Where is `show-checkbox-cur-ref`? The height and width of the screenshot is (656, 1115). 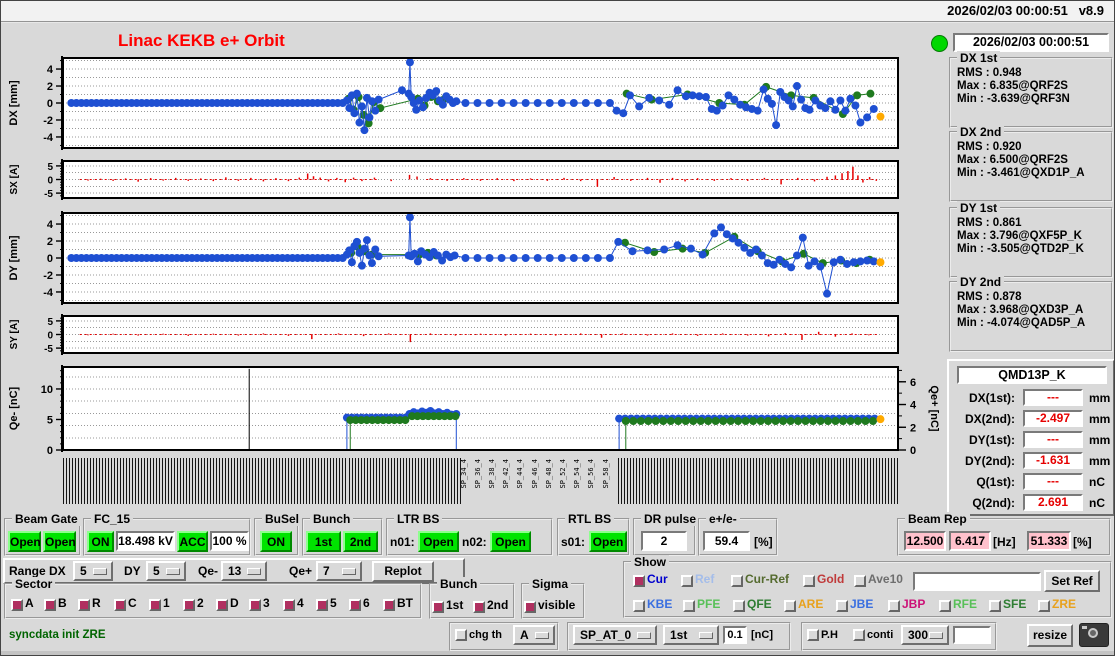
show-checkbox-cur-ref is located at coordinates (737, 581).